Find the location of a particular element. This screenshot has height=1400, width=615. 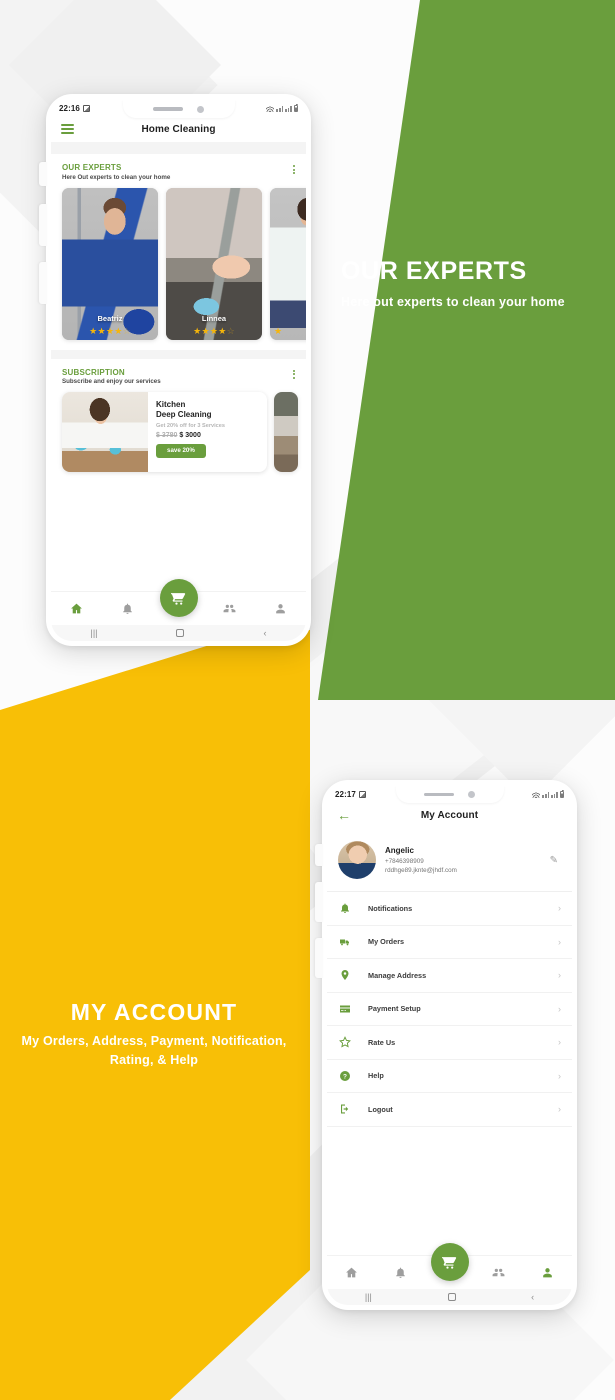

subscription-new-price: $ 3000 is located at coordinates (190, 435).